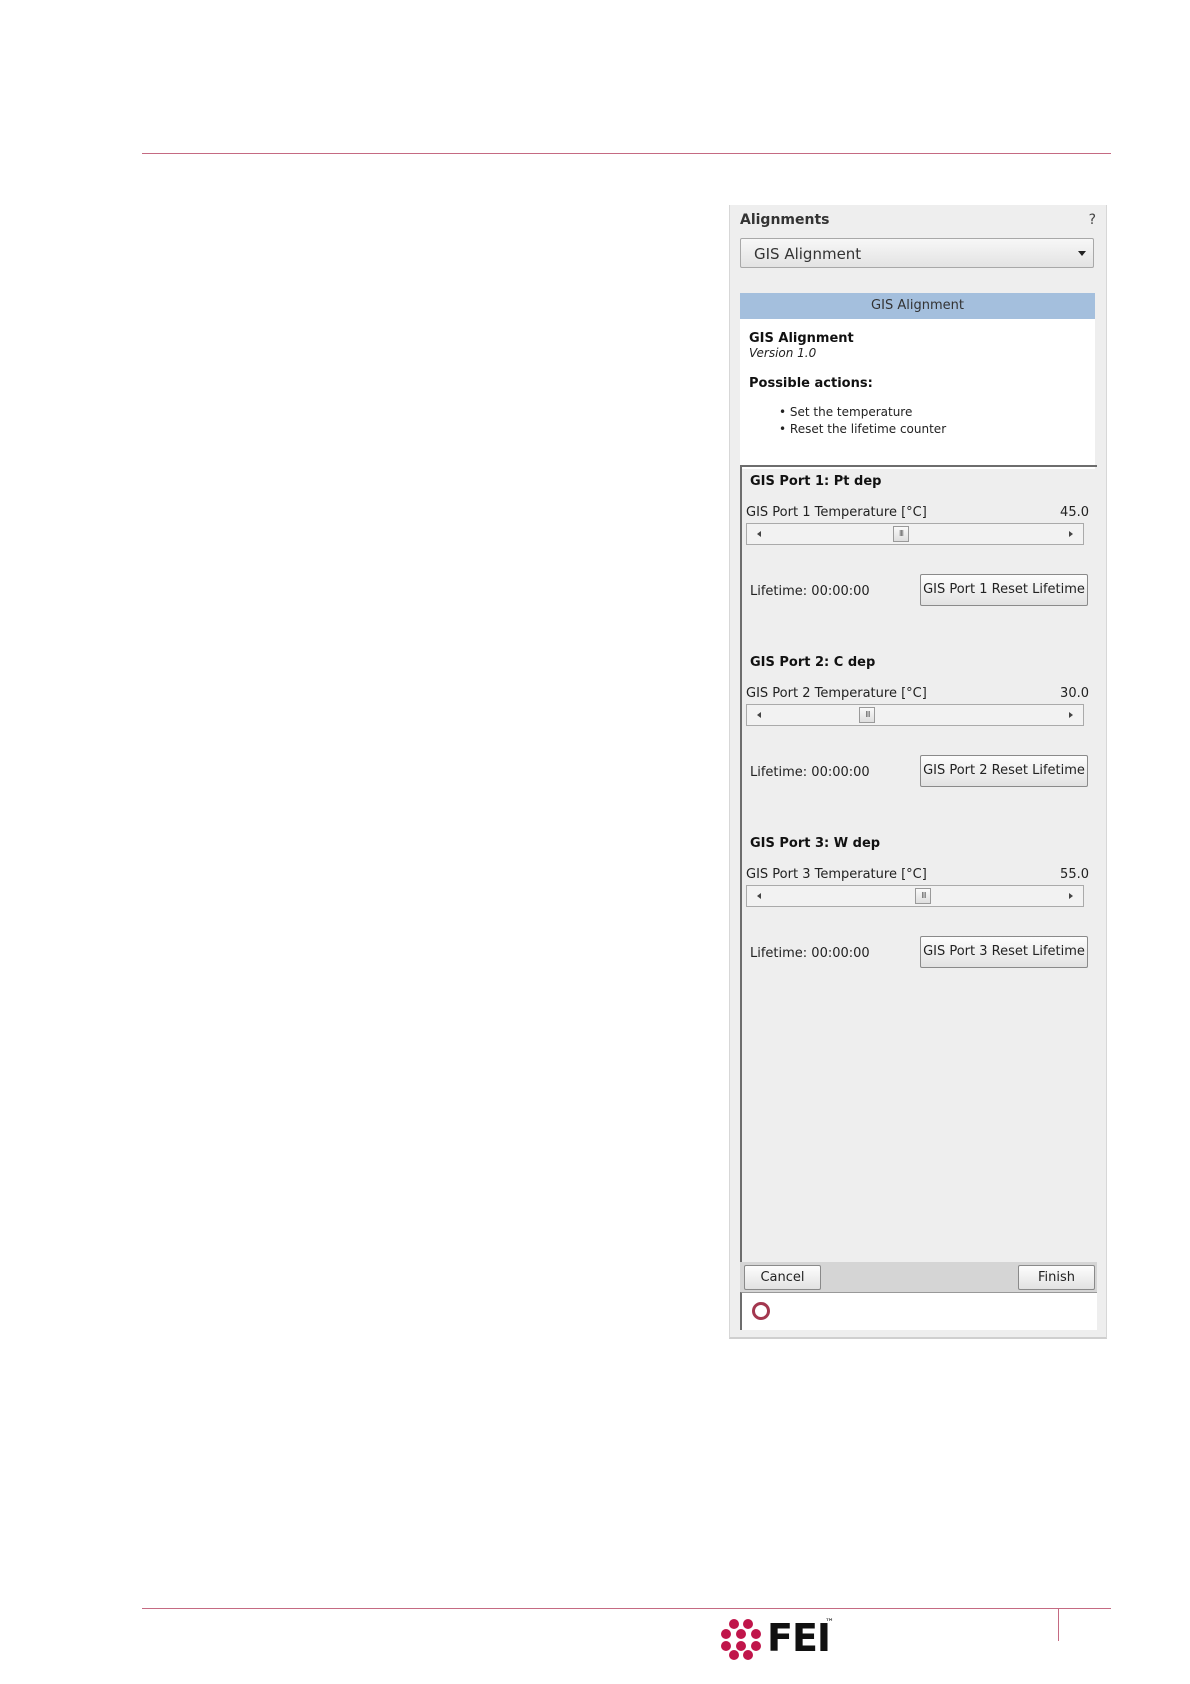  What do you see at coordinates (785, 220) in the screenshot?
I see `panel-title: Alignments` at bounding box center [785, 220].